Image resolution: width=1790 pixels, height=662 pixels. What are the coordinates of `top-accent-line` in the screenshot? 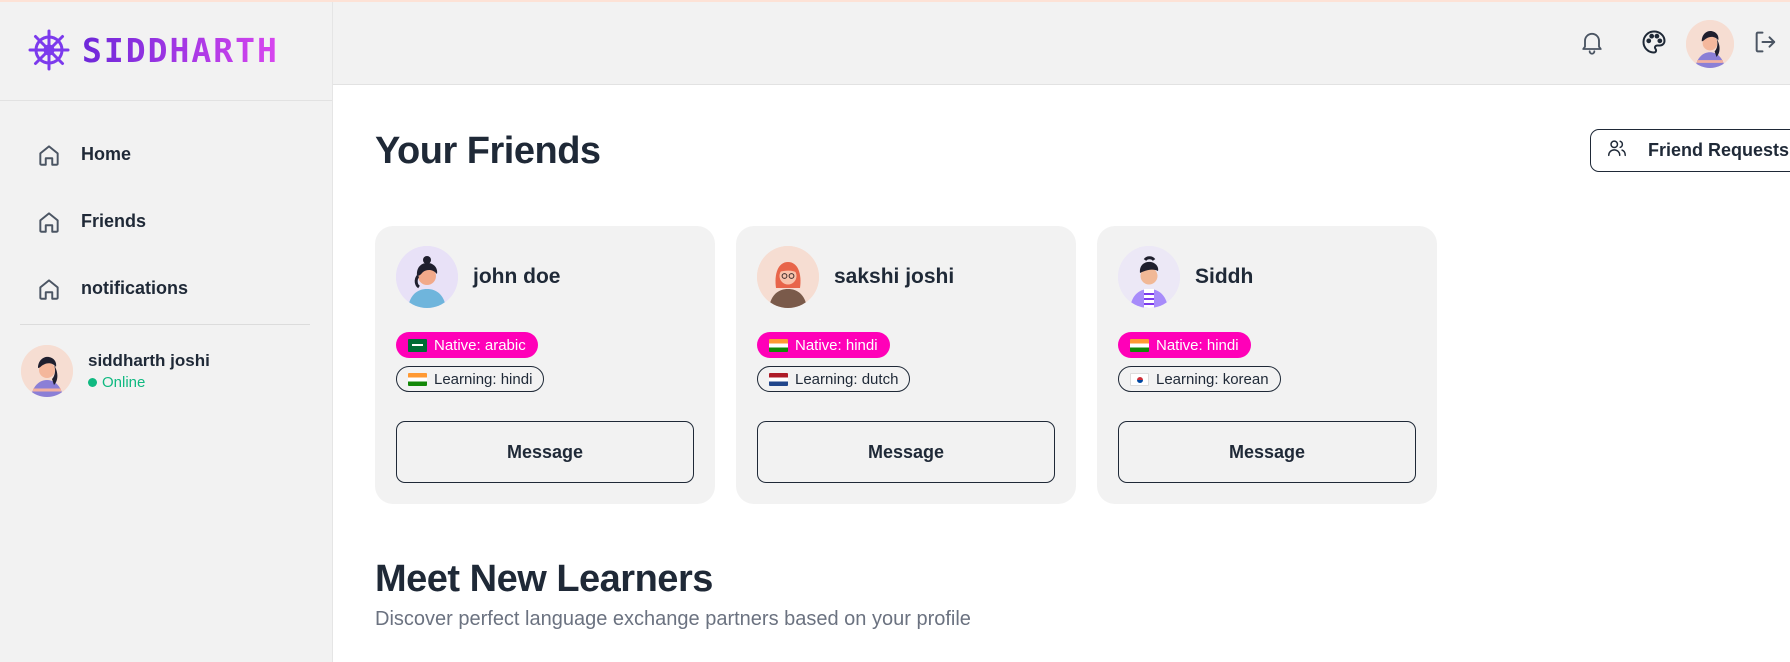 It's located at (895, 1).